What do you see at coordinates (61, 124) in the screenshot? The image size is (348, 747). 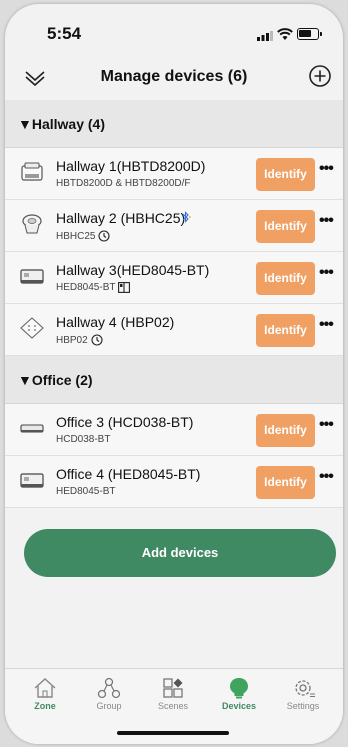 I see `section-label: ▼Hallway (4)` at bounding box center [61, 124].